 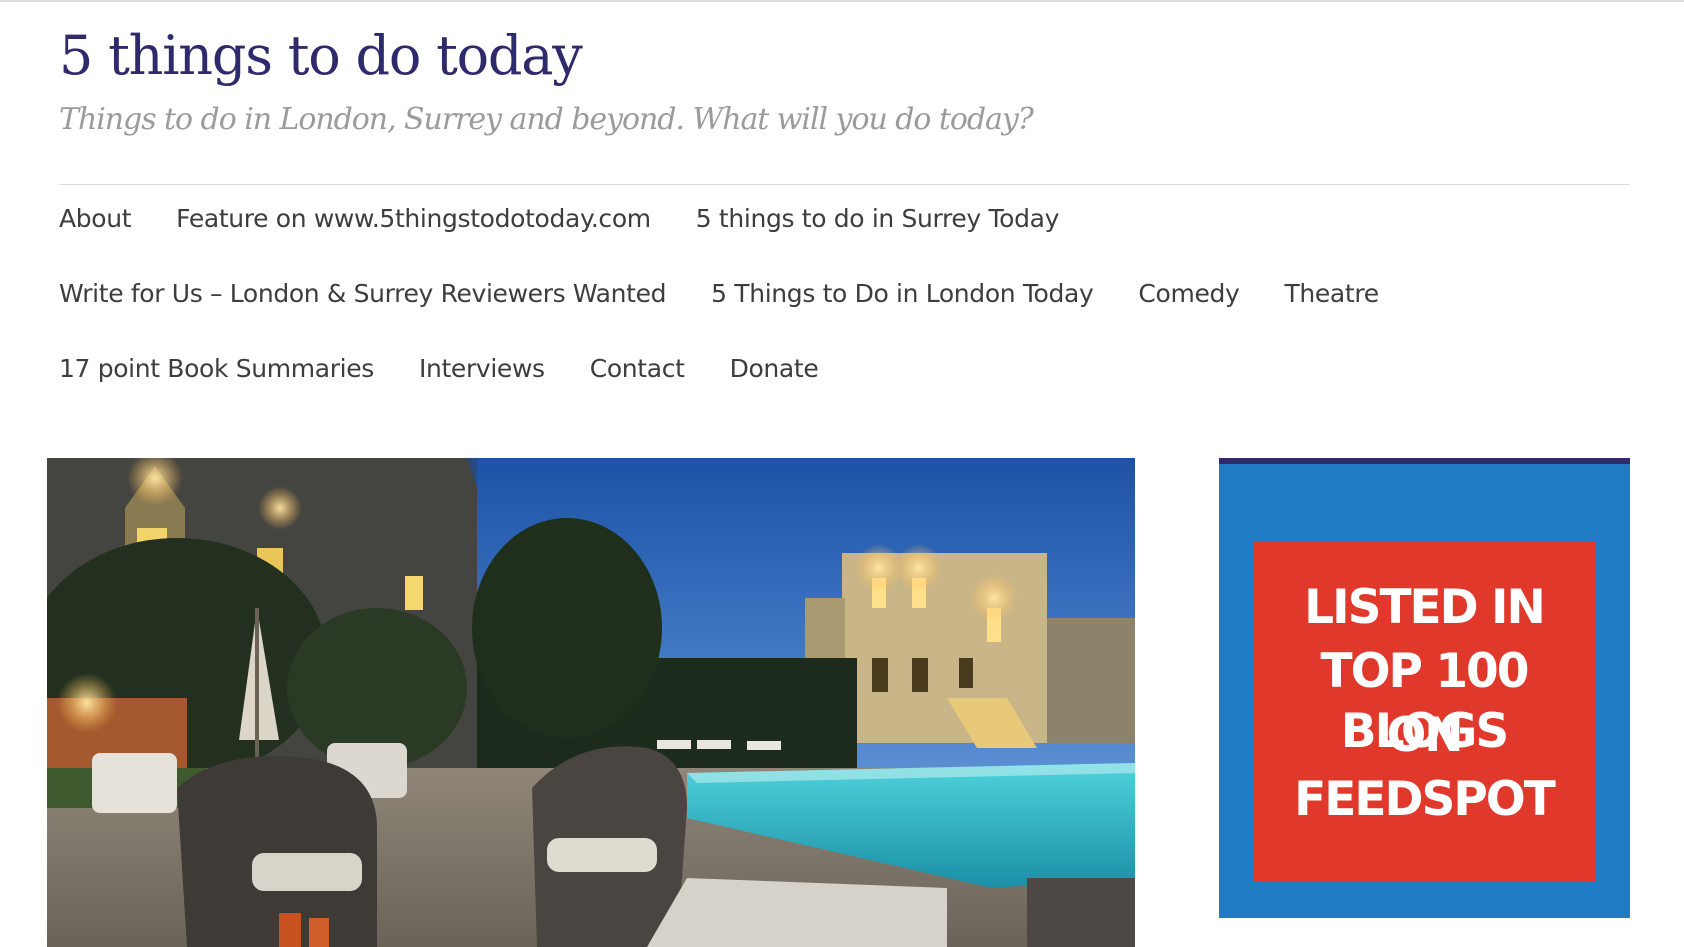 What do you see at coordinates (774, 369) in the screenshot?
I see `nav-item-donate: Donate` at bounding box center [774, 369].